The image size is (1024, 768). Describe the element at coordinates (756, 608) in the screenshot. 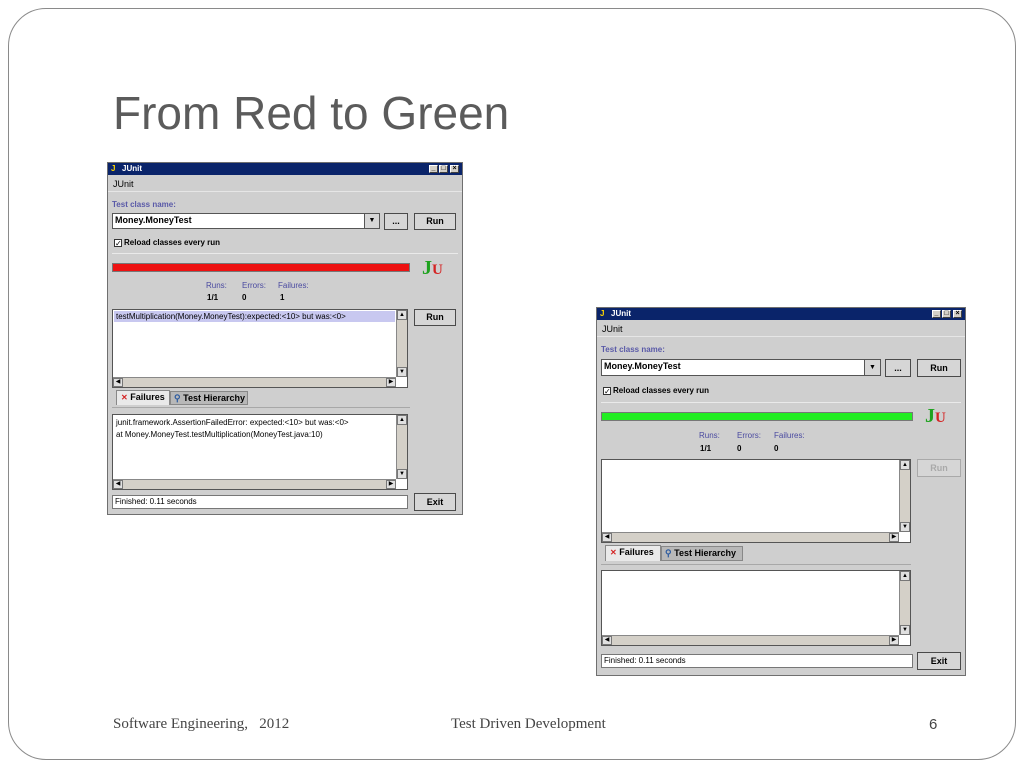

I see `stack-trace-area: ▲ ▼ ◀ ▶` at that location.